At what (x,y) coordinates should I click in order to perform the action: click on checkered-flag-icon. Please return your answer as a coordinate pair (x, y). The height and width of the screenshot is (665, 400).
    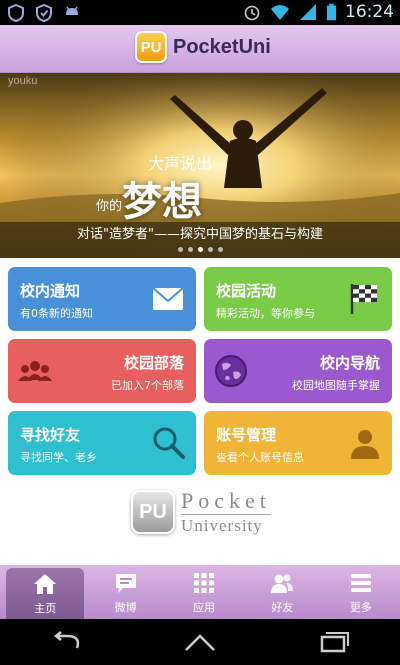
    Looking at the image, I should click on (363, 299).